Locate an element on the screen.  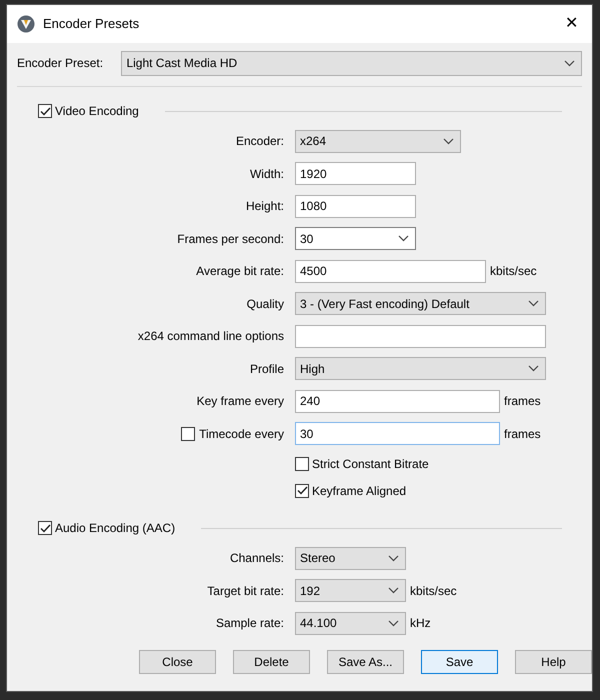
dropdown: 3 - (Very Fast encoding) Default is located at coordinates (420, 304).